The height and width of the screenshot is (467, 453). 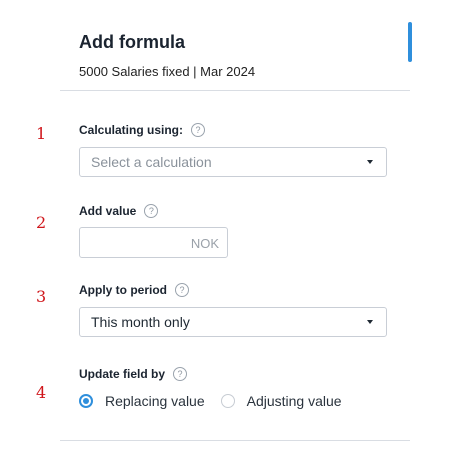 What do you see at coordinates (131, 130) in the screenshot?
I see `calculation-label-text: Calculating using:` at bounding box center [131, 130].